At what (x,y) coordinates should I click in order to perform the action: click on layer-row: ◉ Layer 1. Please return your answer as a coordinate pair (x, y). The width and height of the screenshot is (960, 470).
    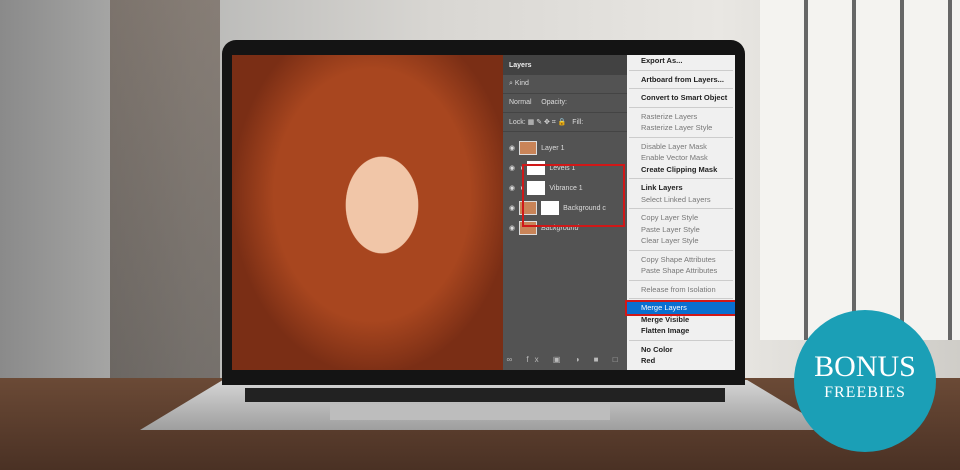
    Looking at the image, I should click on (565, 148).